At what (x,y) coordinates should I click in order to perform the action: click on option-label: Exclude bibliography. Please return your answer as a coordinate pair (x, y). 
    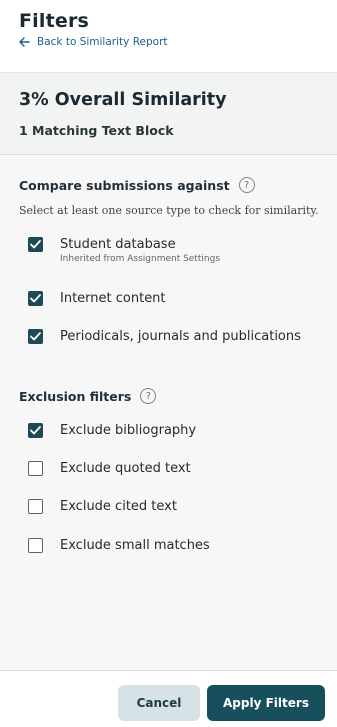
    Looking at the image, I should click on (128, 430).